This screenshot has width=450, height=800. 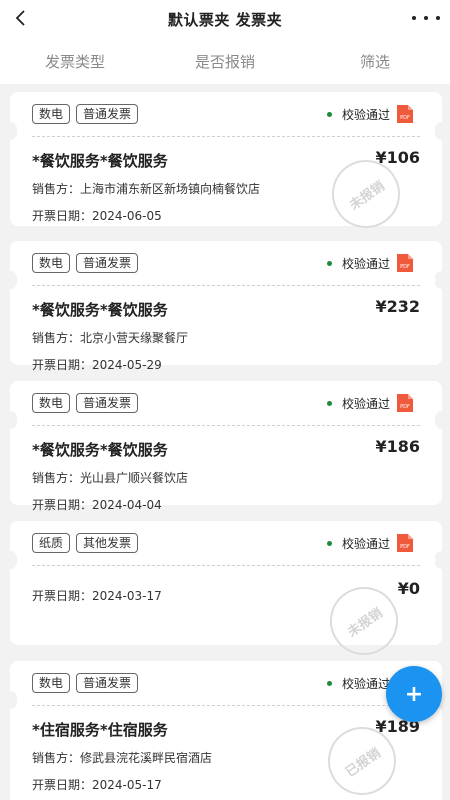 What do you see at coordinates (414, 694) in the screenshot?
I see `add-invoice-button: +` at bounding box center [414, 694].